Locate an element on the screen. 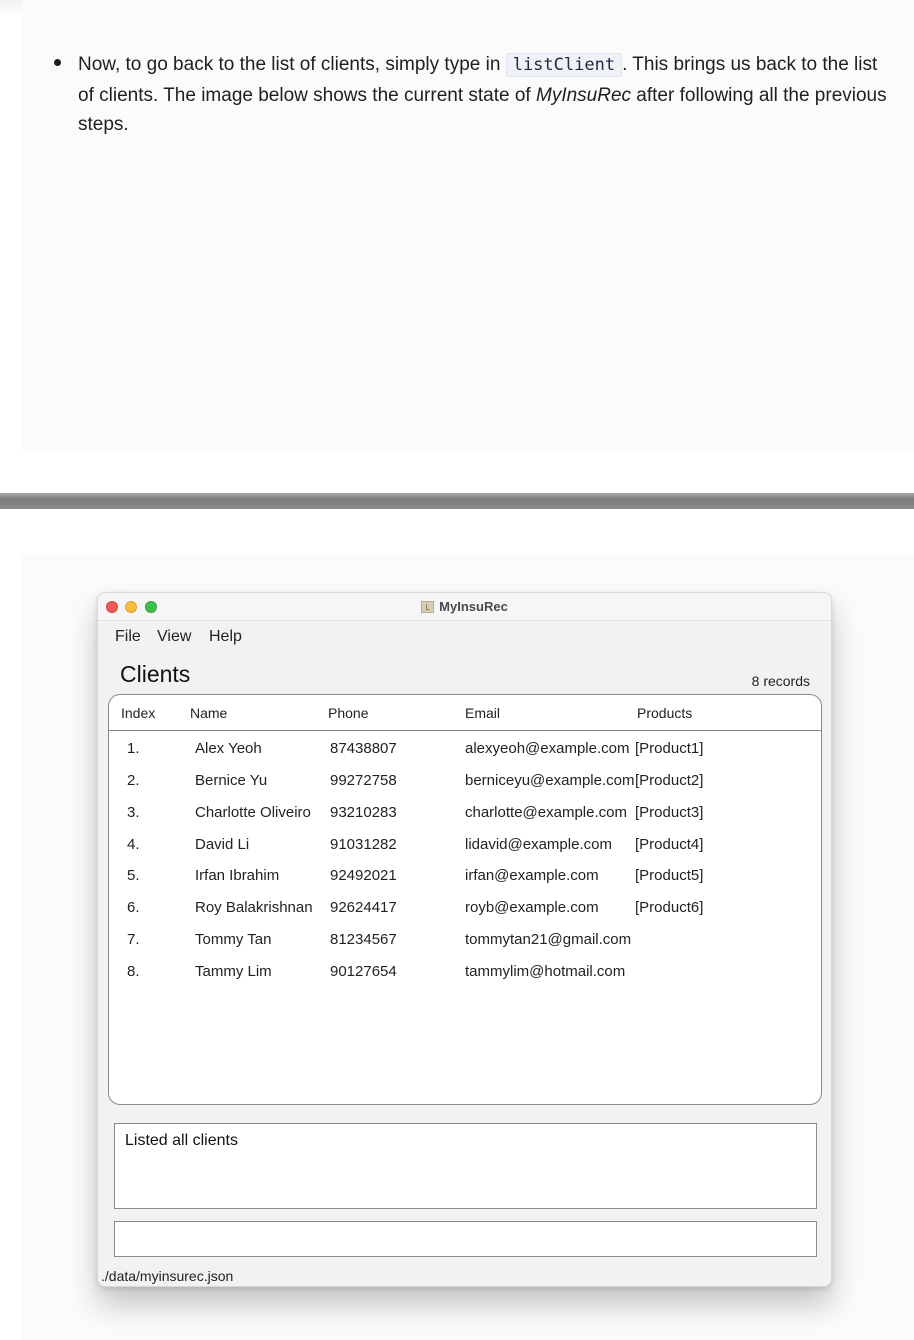 This screenshot has width=914, height=1340. menu-bar: File View Help is located at coordinates (464, 636).